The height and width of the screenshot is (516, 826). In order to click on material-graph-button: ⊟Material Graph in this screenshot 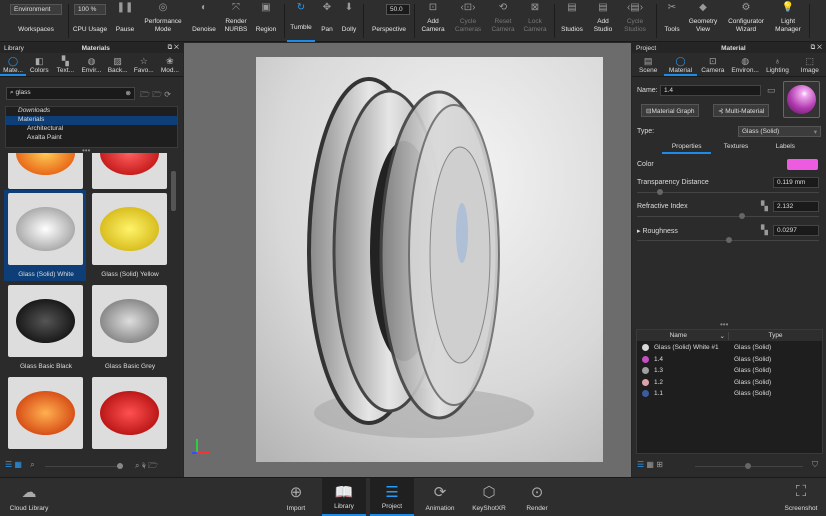, I will do `click(670, 110)`.